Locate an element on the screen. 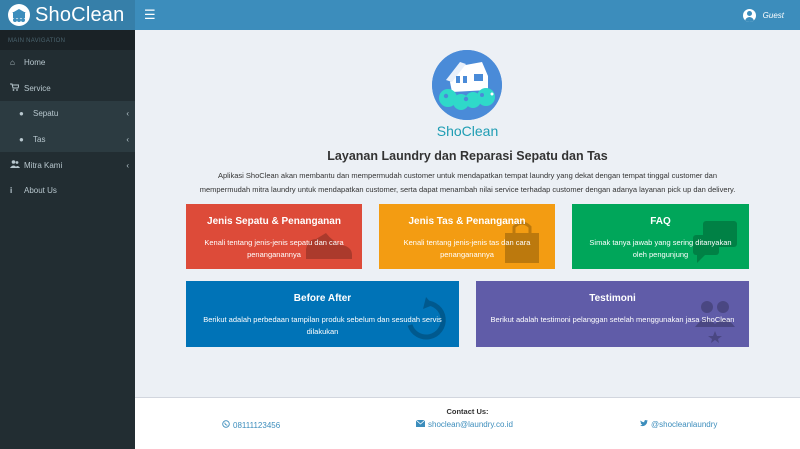 Image resolution: width=800 pixels, height=449 pixels. sidebar-item-home: ⌂ Home is located at coordinates (67, 63).